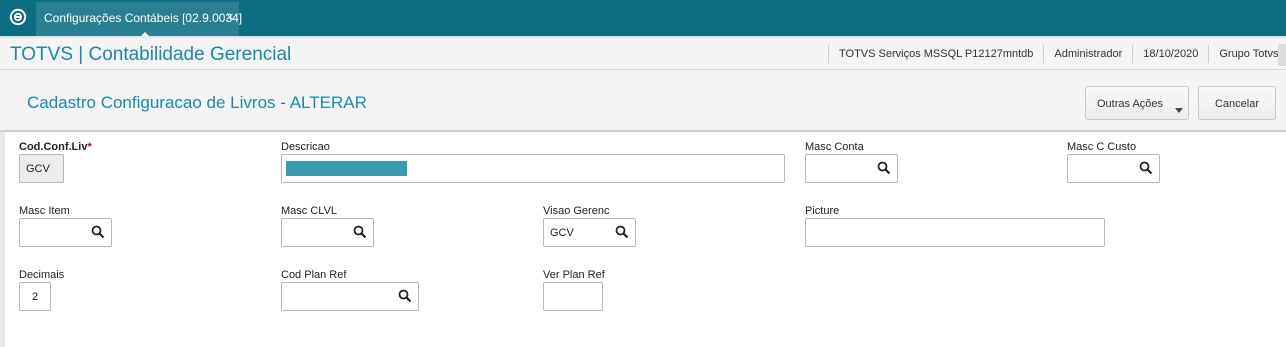 This screenshot has width=1286, height=347. Describe the element at coordinates (1088, 54) in the screenshot. I see `user-name: Administrador` at that location.